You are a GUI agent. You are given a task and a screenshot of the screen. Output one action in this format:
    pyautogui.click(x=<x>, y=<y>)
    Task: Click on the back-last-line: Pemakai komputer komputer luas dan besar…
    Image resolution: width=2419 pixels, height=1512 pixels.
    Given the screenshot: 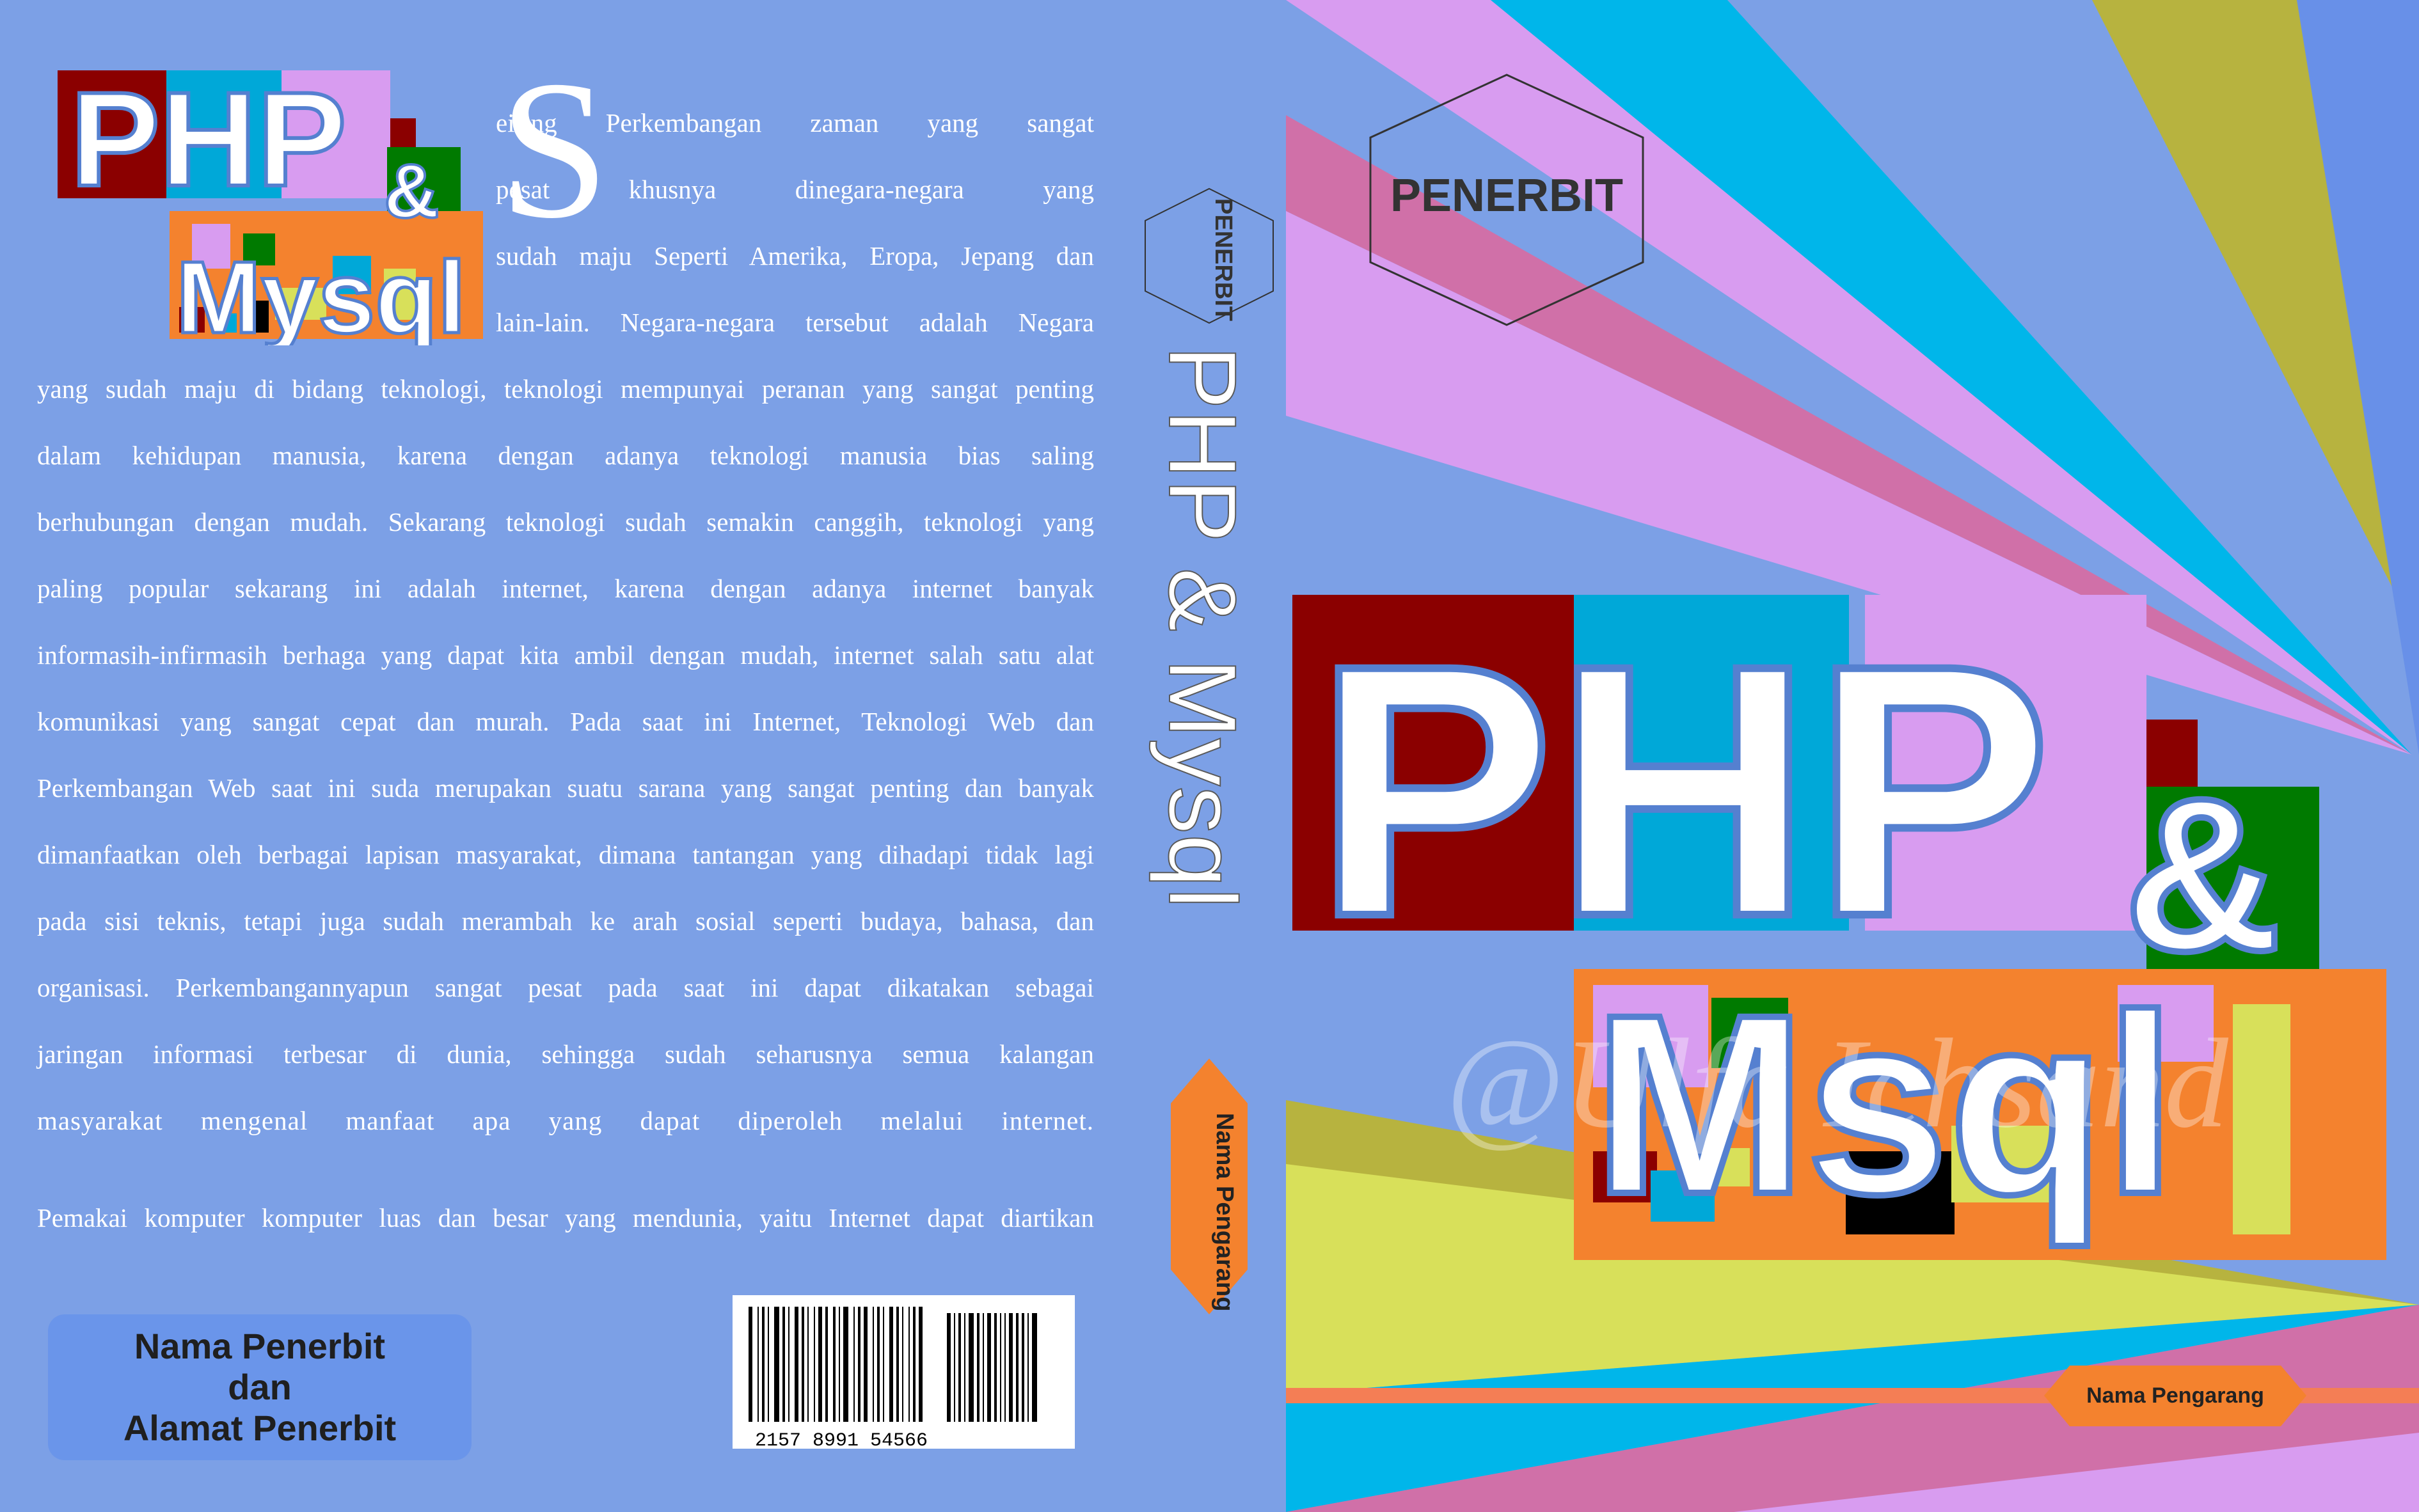 What is the action you would take?
    pyautogui.click(x=565, y=1217)
    